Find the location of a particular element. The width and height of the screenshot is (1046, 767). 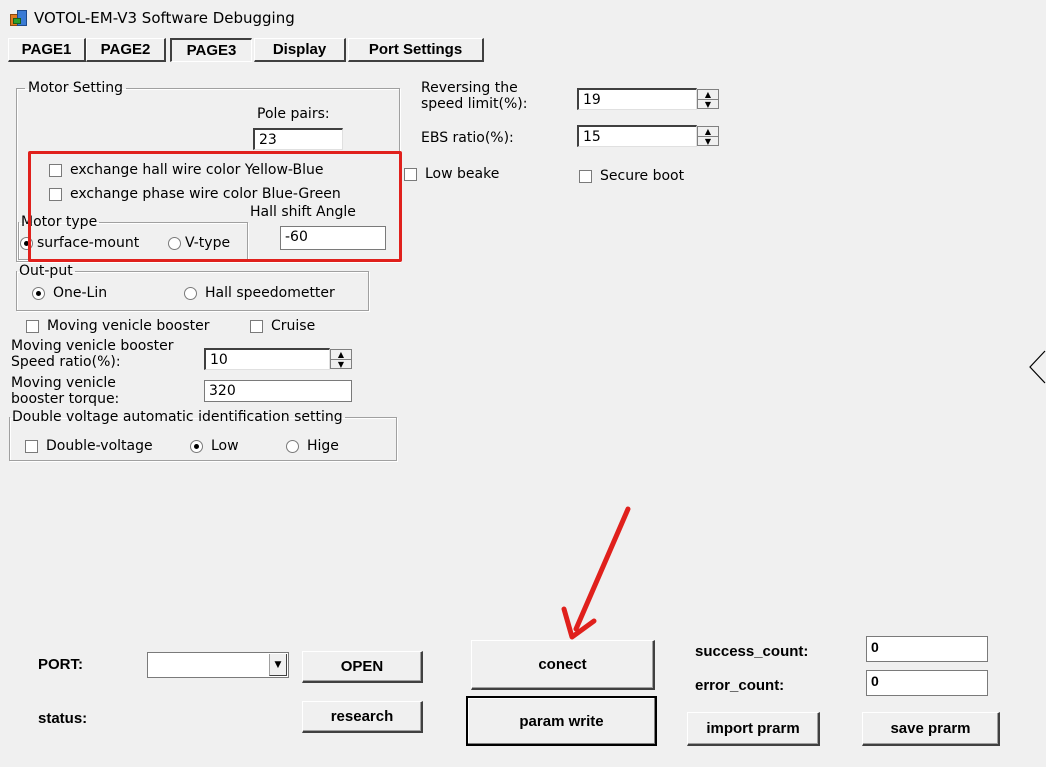

low-beake-checkbox is located at coordinates (410, 174).